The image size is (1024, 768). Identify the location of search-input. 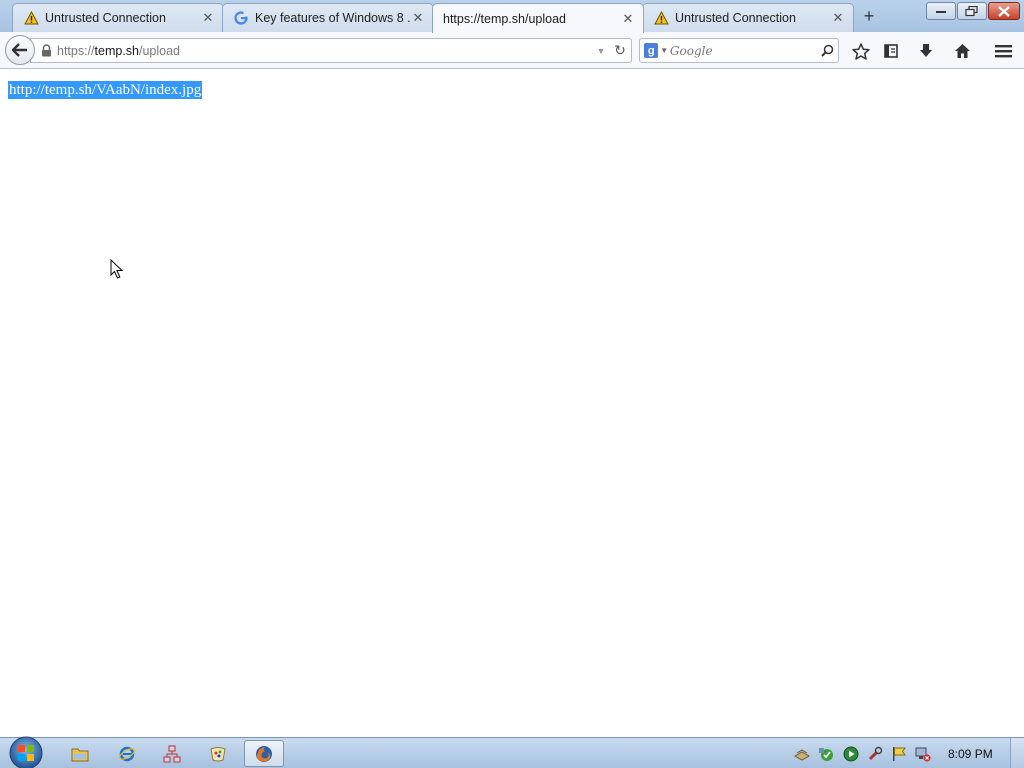
(743, 50).